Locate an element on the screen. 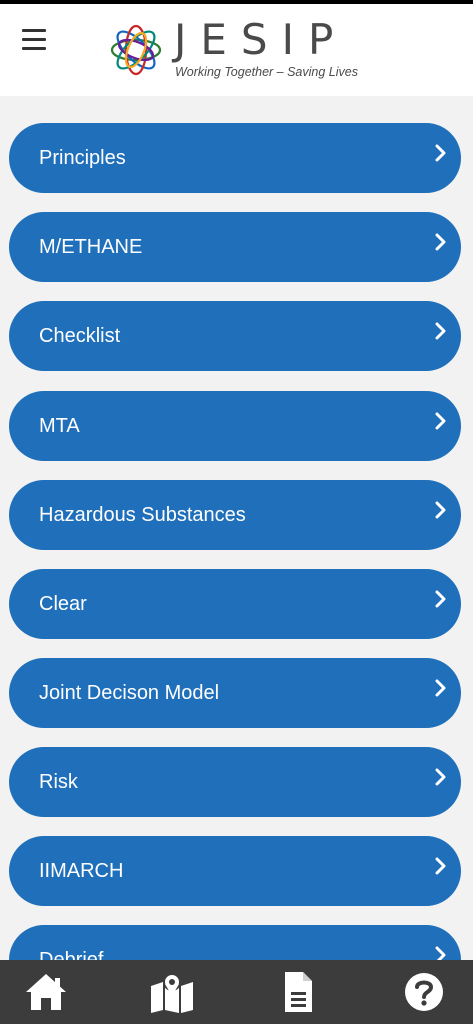 This screenshot has height=1024, width=473. menu-item-hazardous-substances: Hazardous Substances is located at coordinates (235, 515).